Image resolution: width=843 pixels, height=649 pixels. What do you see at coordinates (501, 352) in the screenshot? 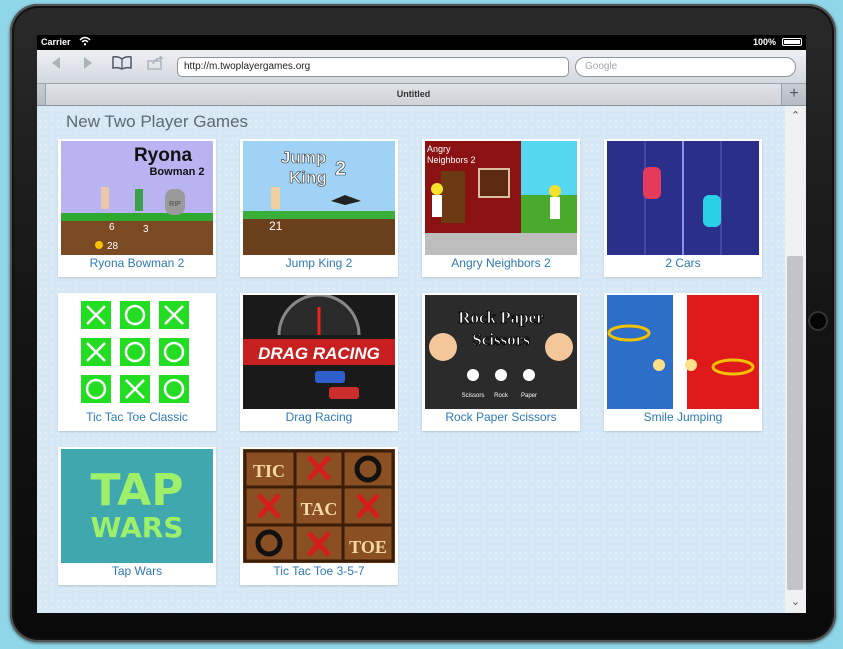
I see `game-thumbnail: Rock Paper Scissors Scissors Rock Paper` at bounding box center [501, 352].